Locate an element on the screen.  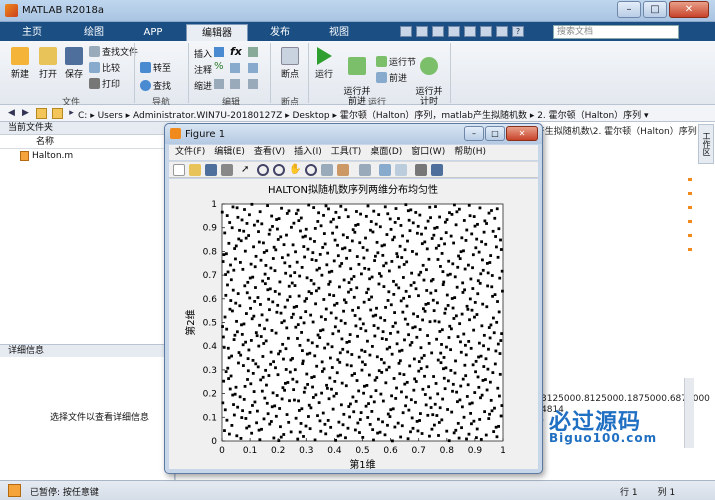
run-section-button: 运行节 is located at coordinates (396, 61).